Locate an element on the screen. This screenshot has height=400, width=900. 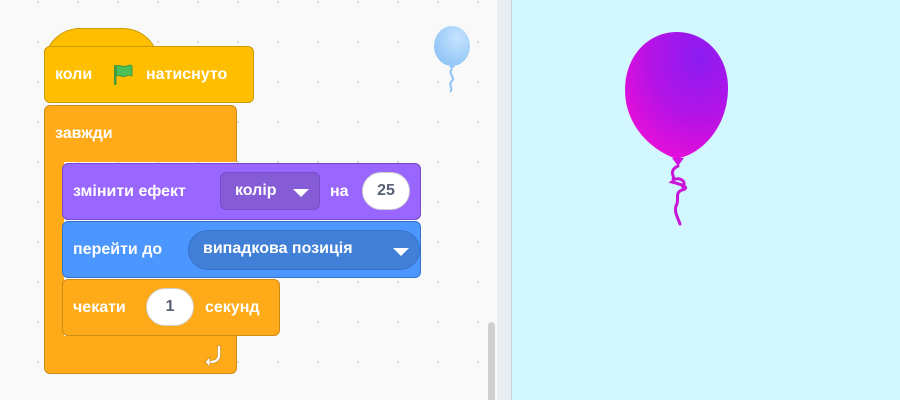
forever-block: завжди is located at coordinates (140, 133).